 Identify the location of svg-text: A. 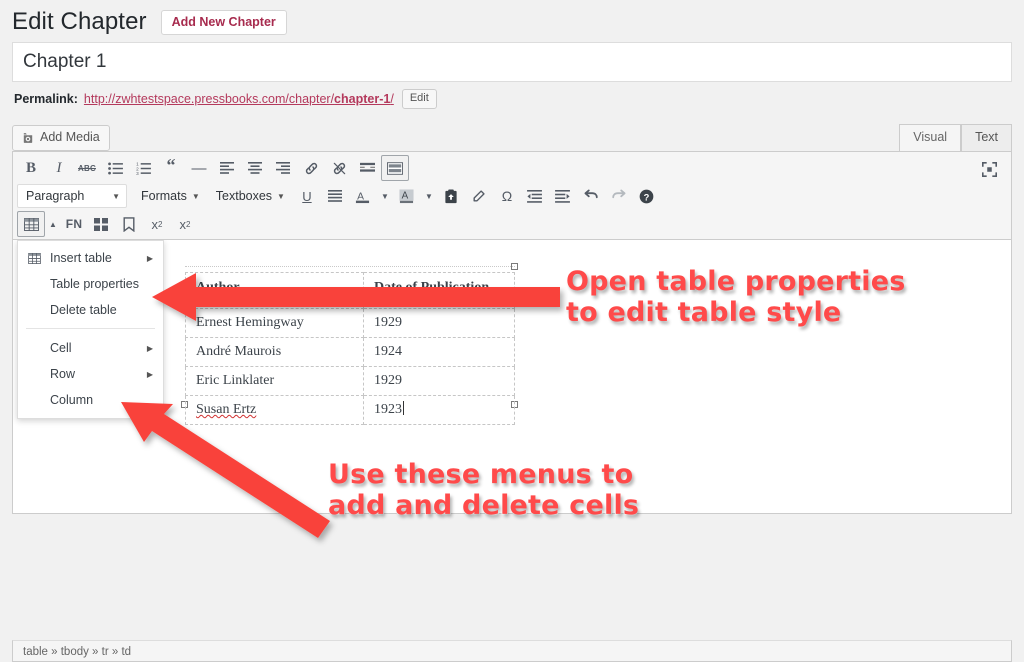
(405, 195).